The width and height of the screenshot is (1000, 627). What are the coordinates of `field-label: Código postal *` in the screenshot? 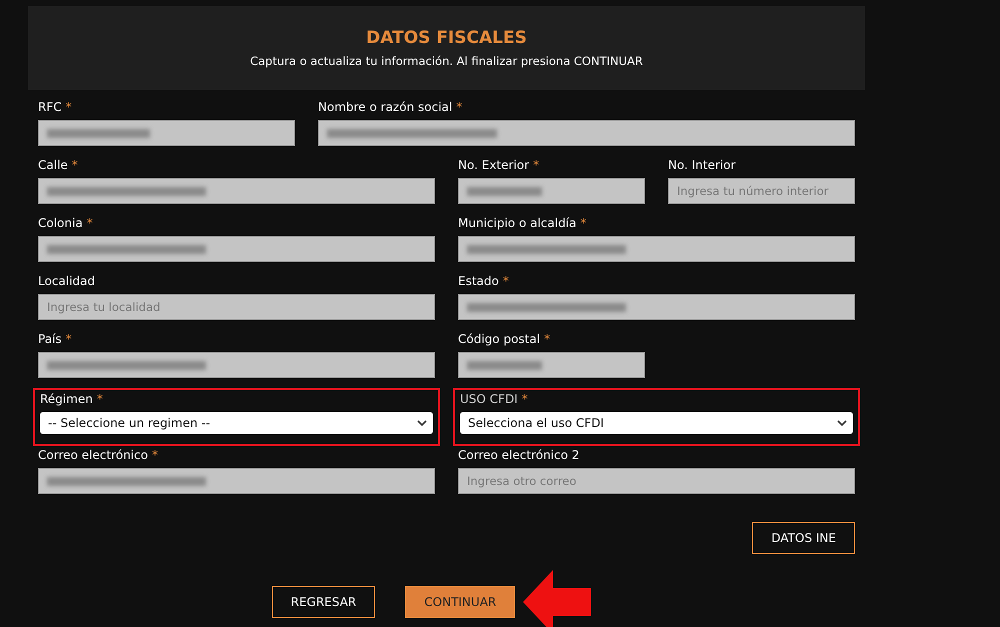 It's located at (505, 339).